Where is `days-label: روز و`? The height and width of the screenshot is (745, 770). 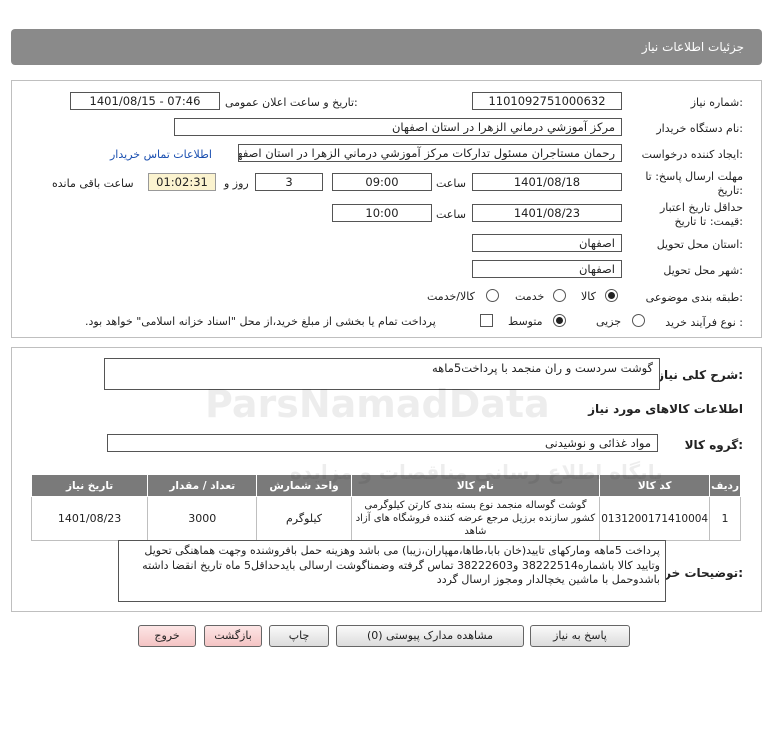
days-label: روز و is located at coordinates (236, 183).